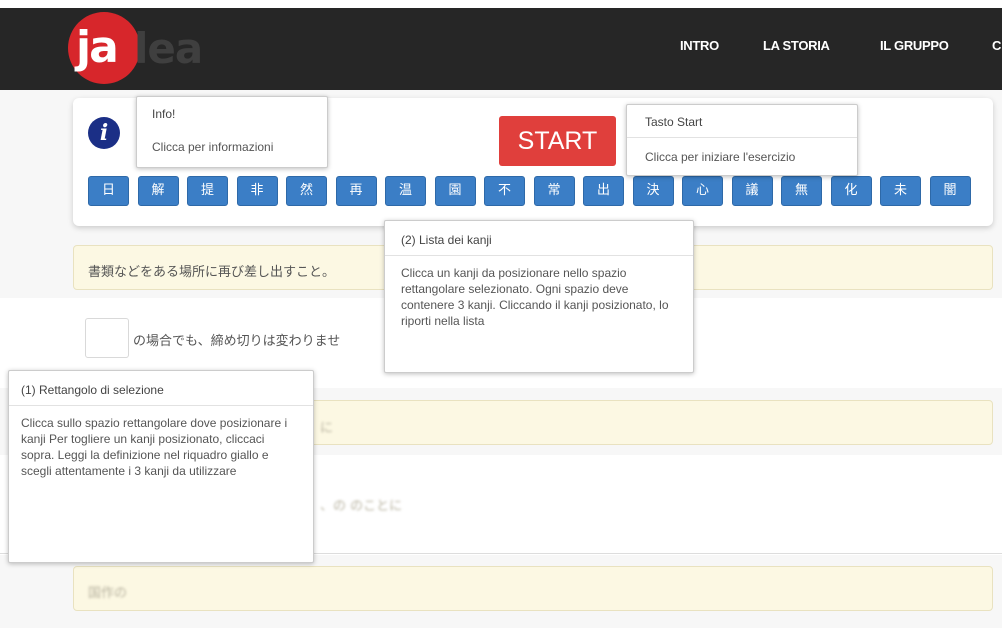  What do you see at coordinates (107, 338) in the screenshot?
I see `answer-slot` at bounding box center [107, 338].